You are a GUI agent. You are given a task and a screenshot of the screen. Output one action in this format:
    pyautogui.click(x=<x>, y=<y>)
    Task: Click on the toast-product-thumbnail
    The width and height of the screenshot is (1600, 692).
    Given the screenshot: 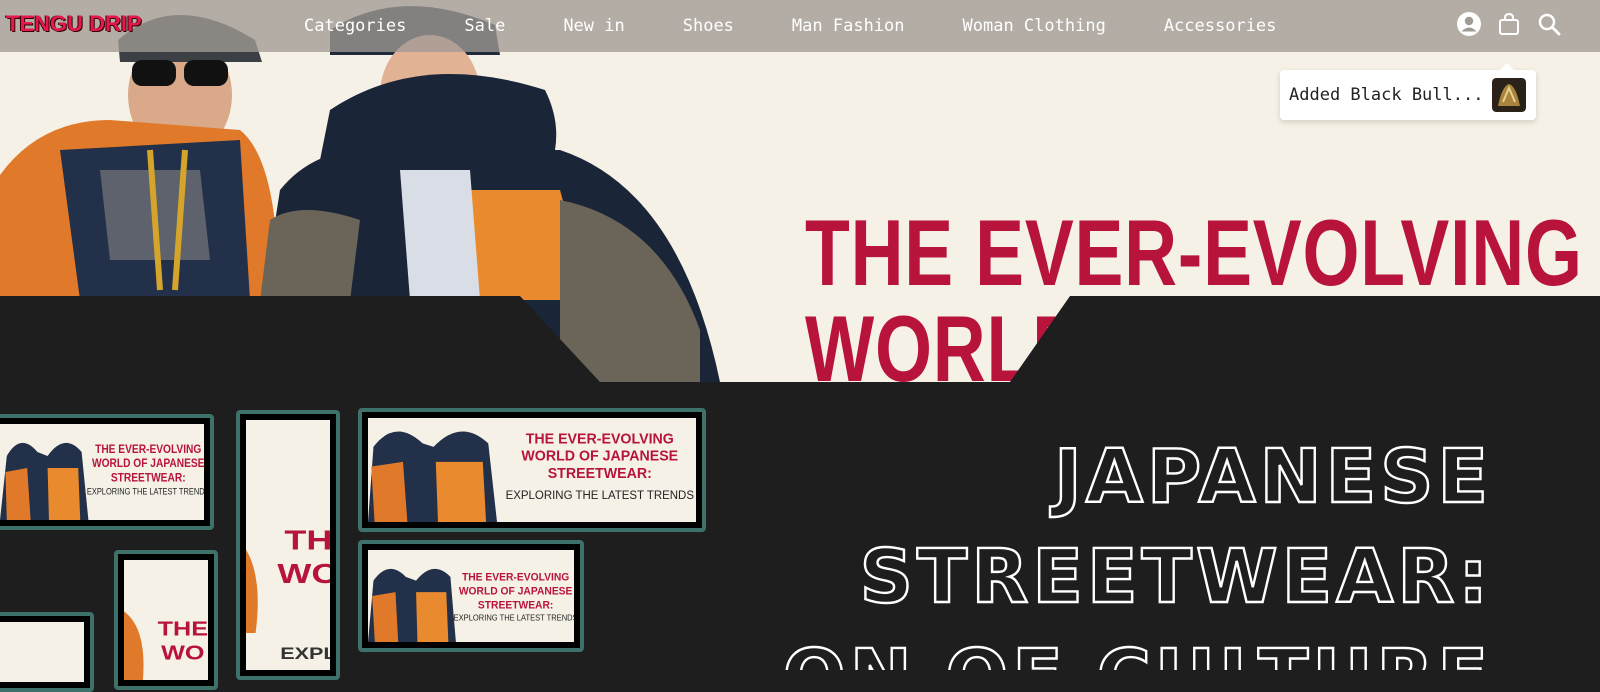 What is the action you would take?
    pyautogui.click(x=1509, y=95)
    